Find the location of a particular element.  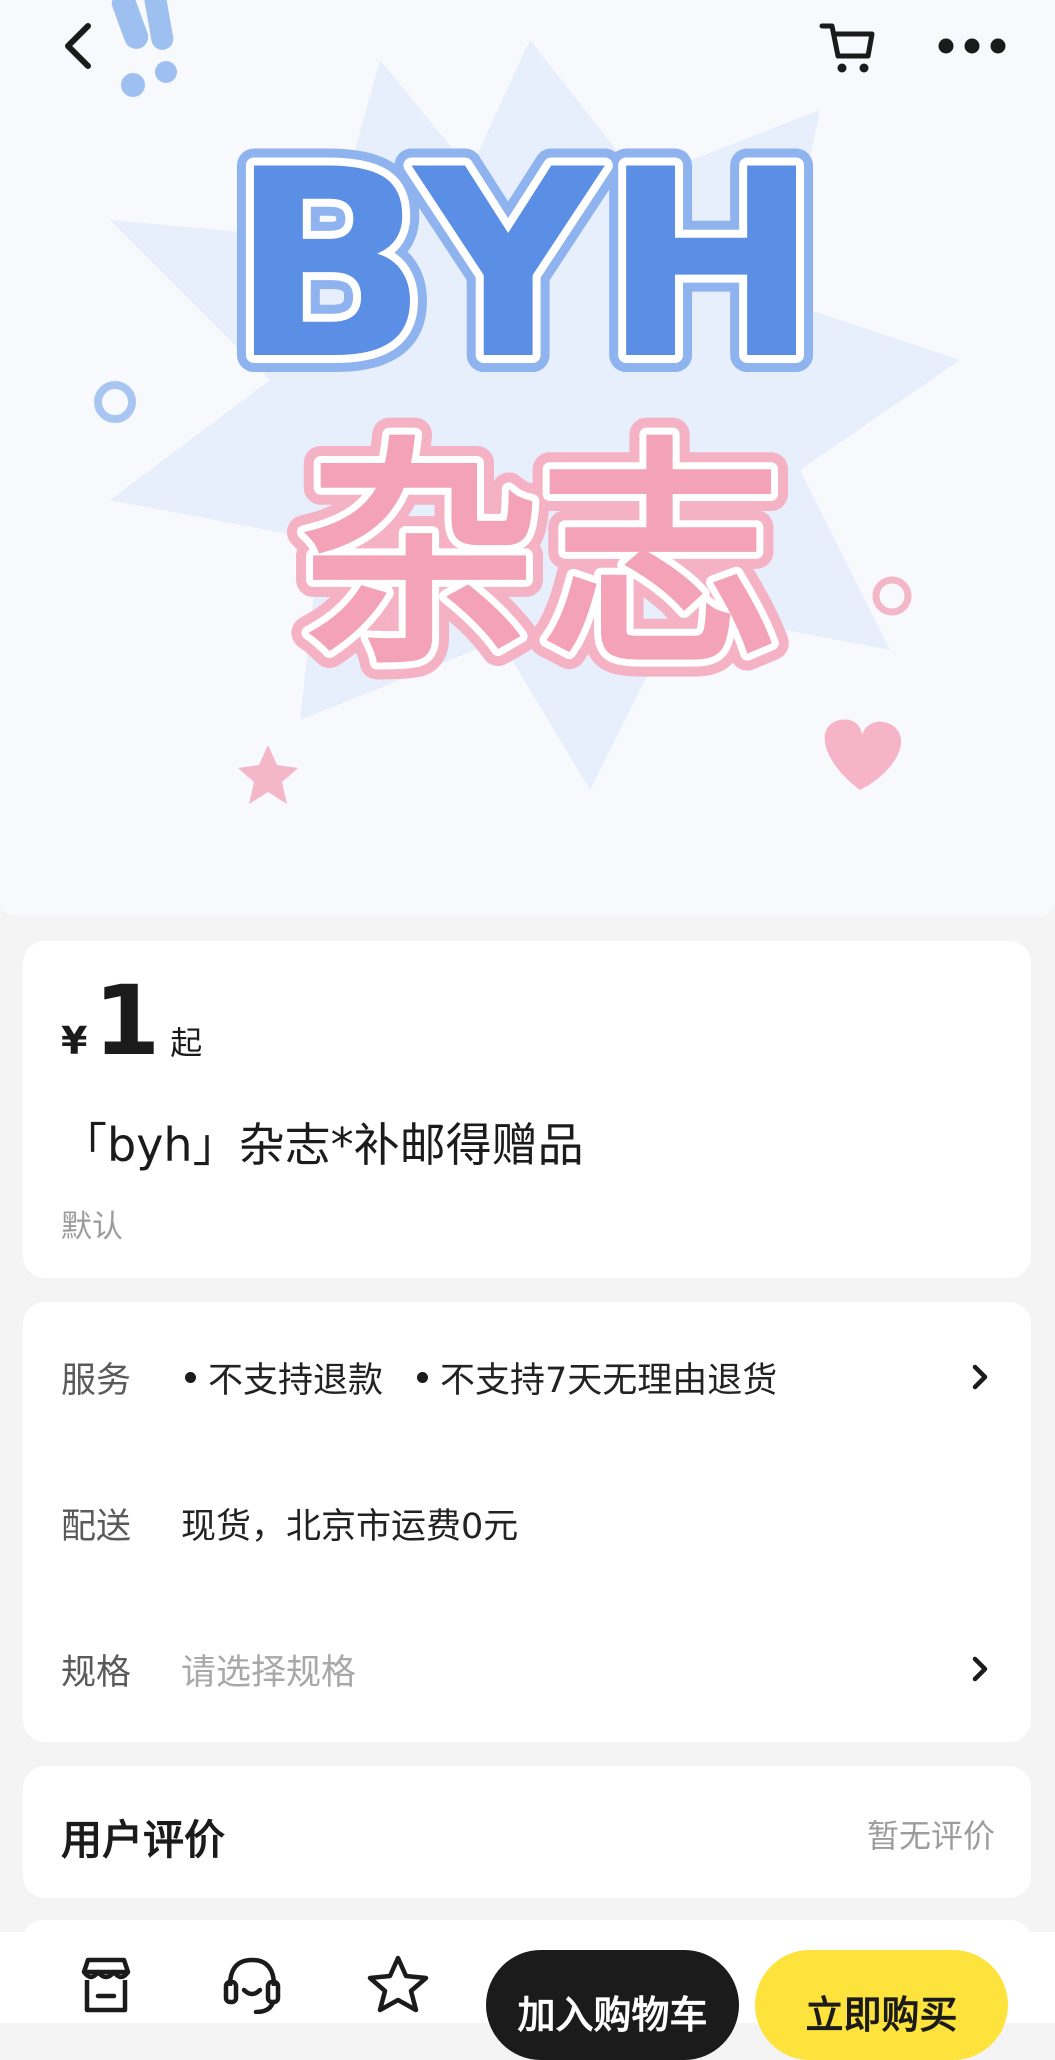

service-tags: 不支持退款 不支持7天无理由退货 is located at coordinates (479, 1377).